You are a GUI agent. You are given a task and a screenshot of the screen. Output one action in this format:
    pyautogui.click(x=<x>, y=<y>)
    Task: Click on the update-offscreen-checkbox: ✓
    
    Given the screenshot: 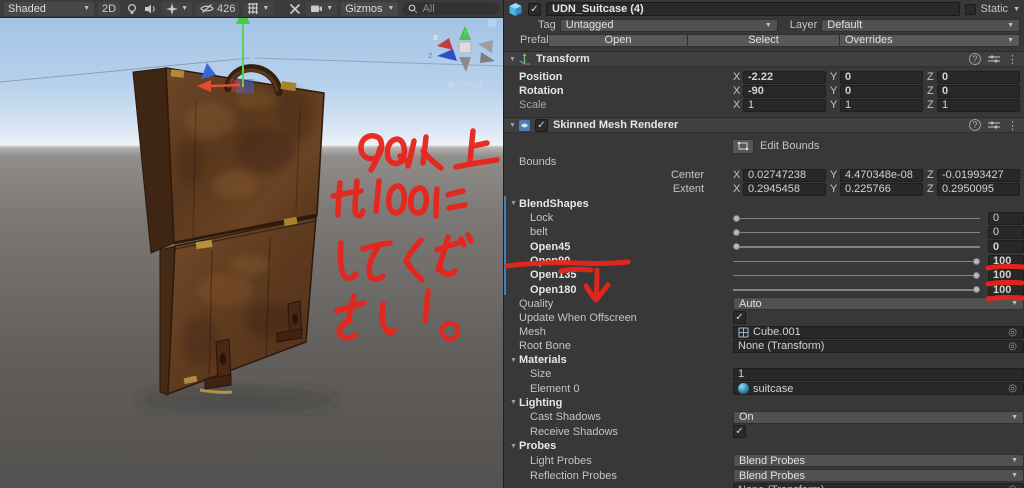 What is the action you would take?
    pyautogui.click(x=739, y=318)
    